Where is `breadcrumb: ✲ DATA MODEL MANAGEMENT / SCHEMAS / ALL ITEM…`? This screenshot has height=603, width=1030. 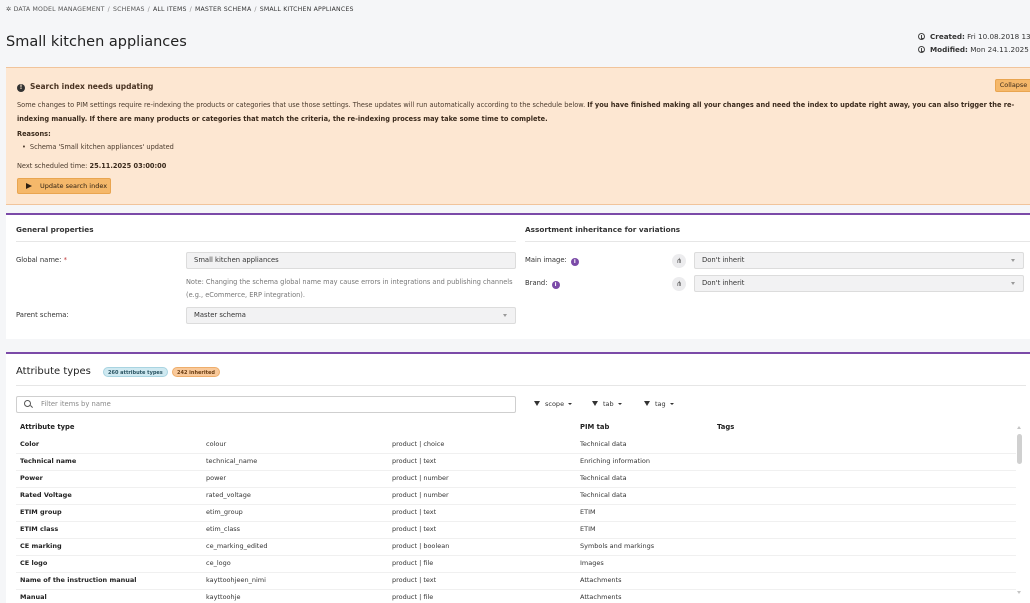
breadcrumb: ✲ DATA MODEL MANAGEMENT / SCHEMAS / ALL ITEM… is located at coordinates (180, 9).